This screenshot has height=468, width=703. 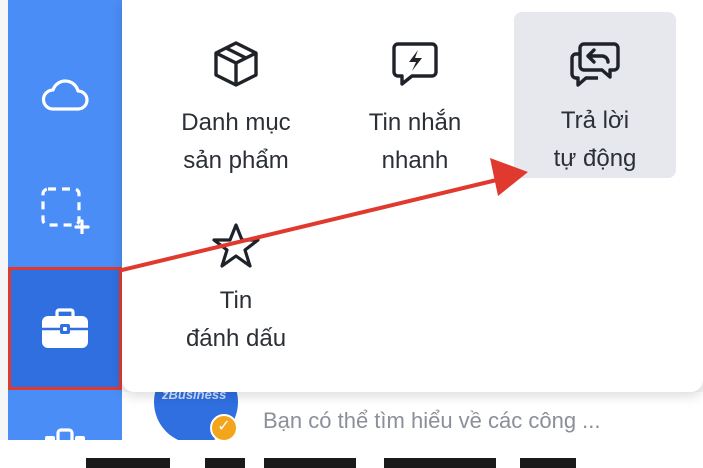 What do you see at coordinates (236, 122) in the screenshot?
I see `tool-label-line1: Danh mục` at bounding box center [236, 122].